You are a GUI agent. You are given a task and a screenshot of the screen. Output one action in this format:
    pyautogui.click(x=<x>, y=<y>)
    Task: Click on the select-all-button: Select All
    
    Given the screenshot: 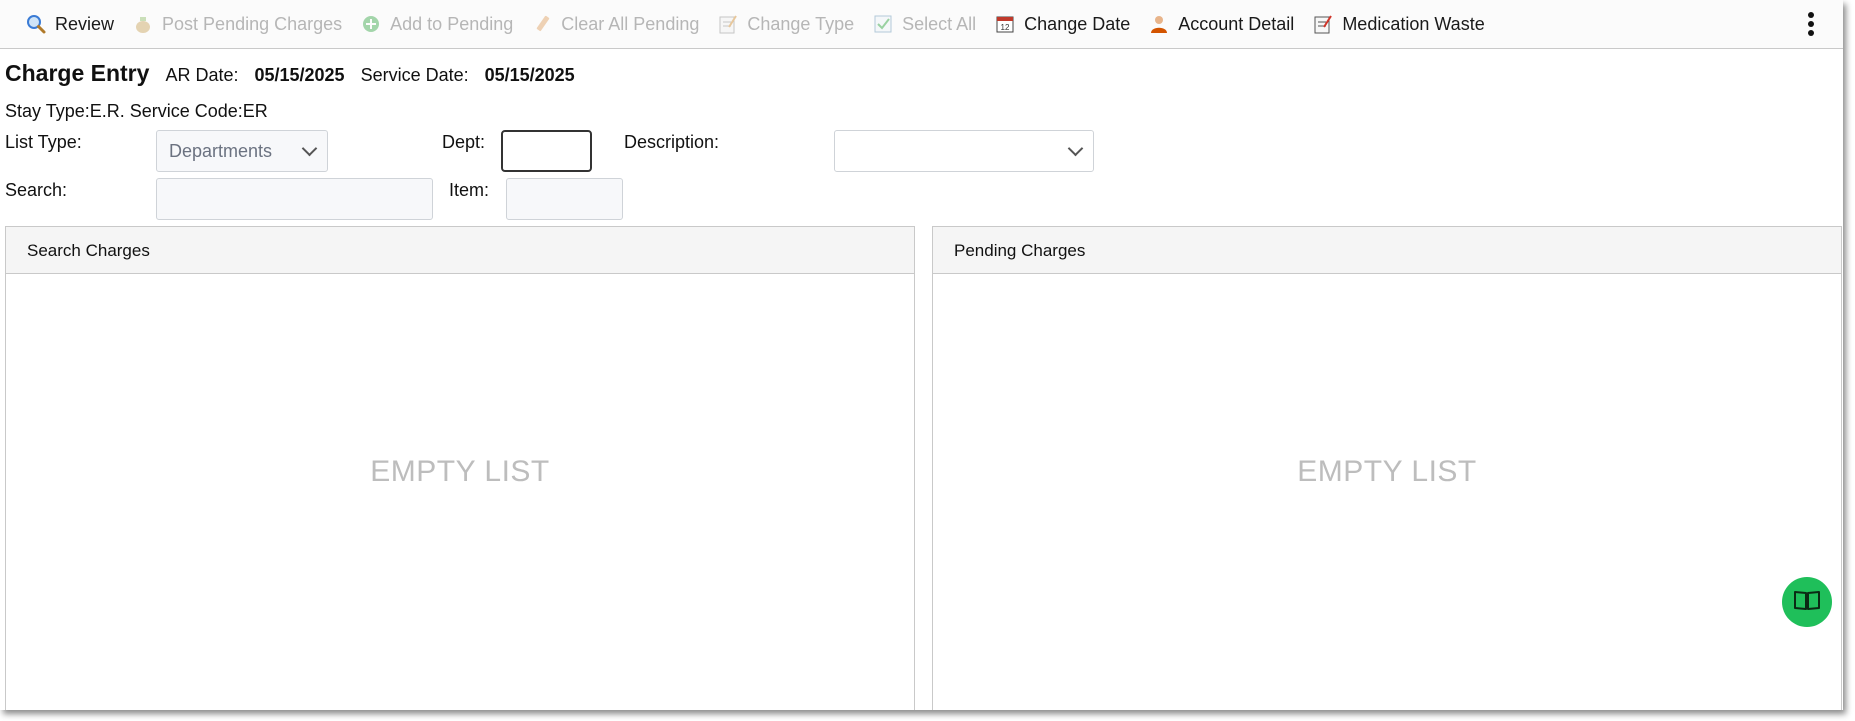 What is the action you would take?
    pyautogui.click(x=924, y=24)
    